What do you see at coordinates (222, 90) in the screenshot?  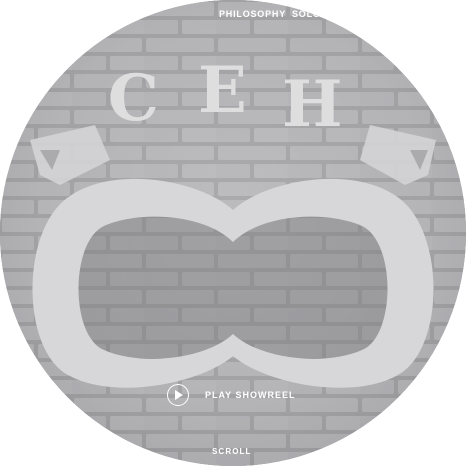 I see `sign-letter-e: E` at bounding box center [222, 90].